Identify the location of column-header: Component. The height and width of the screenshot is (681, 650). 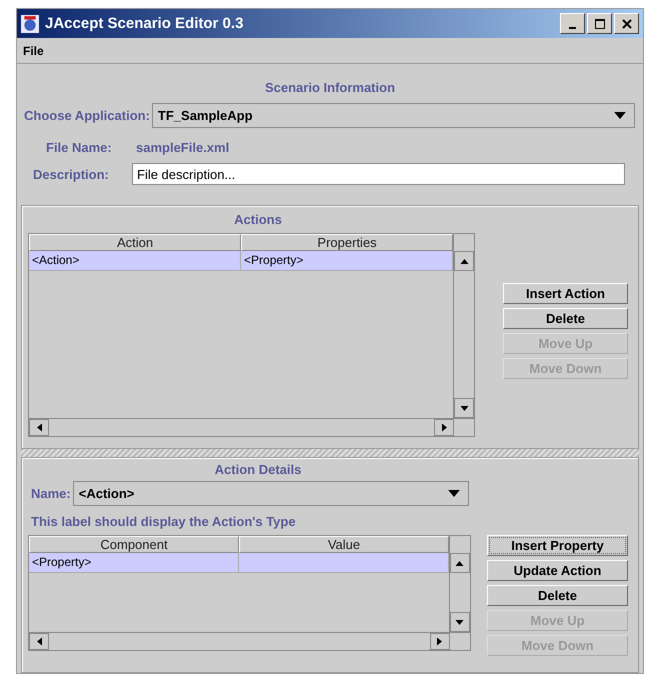
(134, 544).